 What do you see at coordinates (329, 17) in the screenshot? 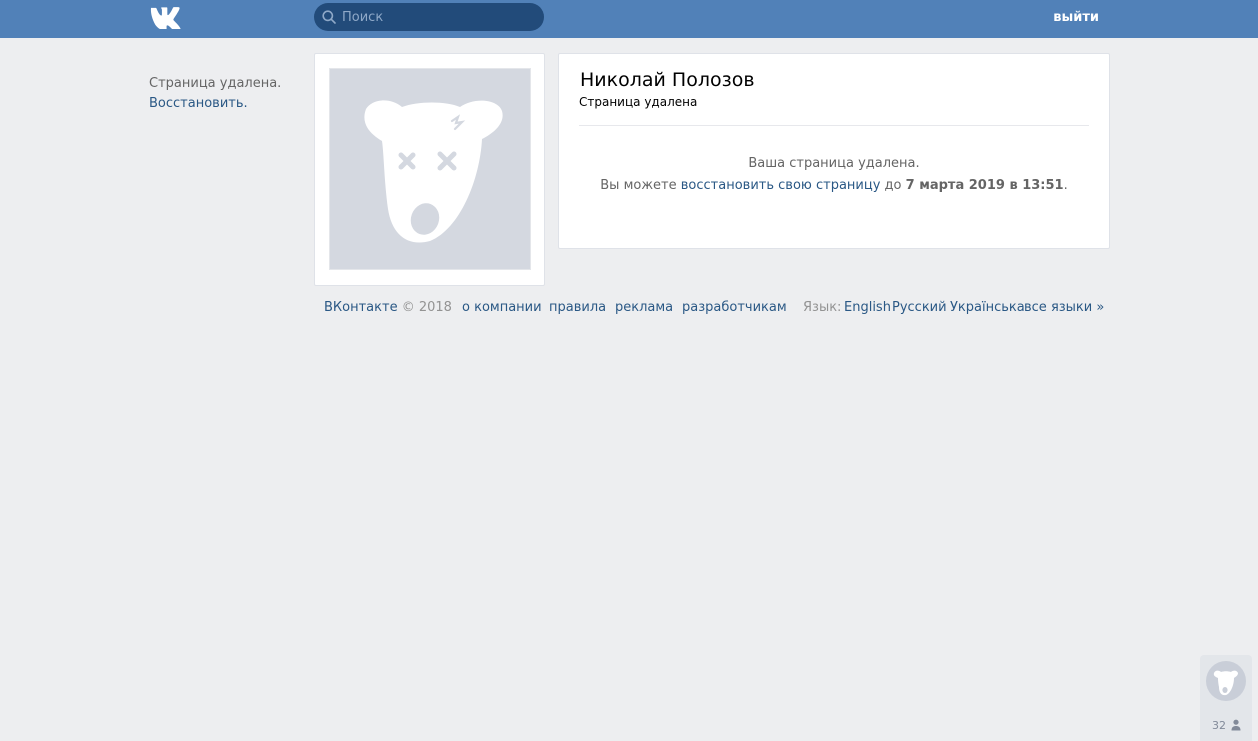
I see `search-icon` at bounding box center [329, 17].